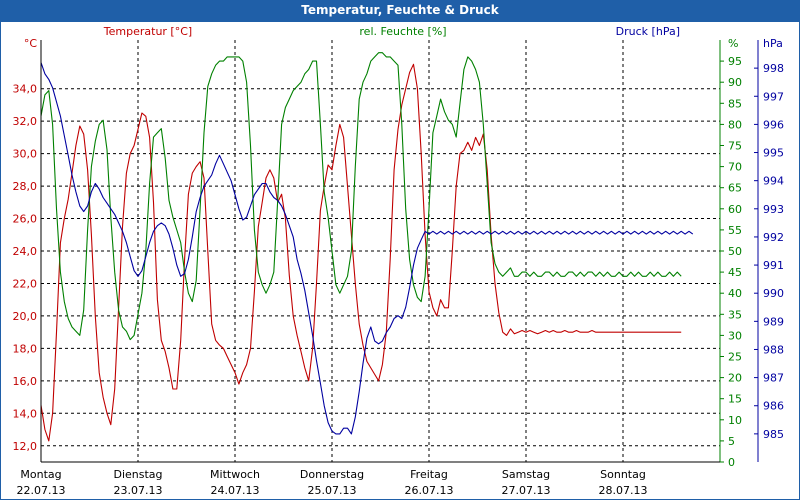  I want to click on pressure-tick-label: 992, so click(773, 237).